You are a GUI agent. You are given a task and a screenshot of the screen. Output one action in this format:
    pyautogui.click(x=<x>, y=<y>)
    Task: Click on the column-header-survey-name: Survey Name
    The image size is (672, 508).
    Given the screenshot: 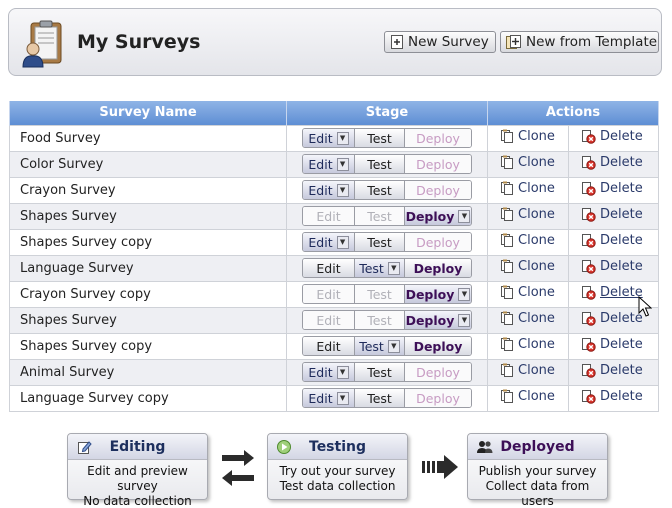 What is the action you would take?
    pyautogui.click(x=148, y=113)
    